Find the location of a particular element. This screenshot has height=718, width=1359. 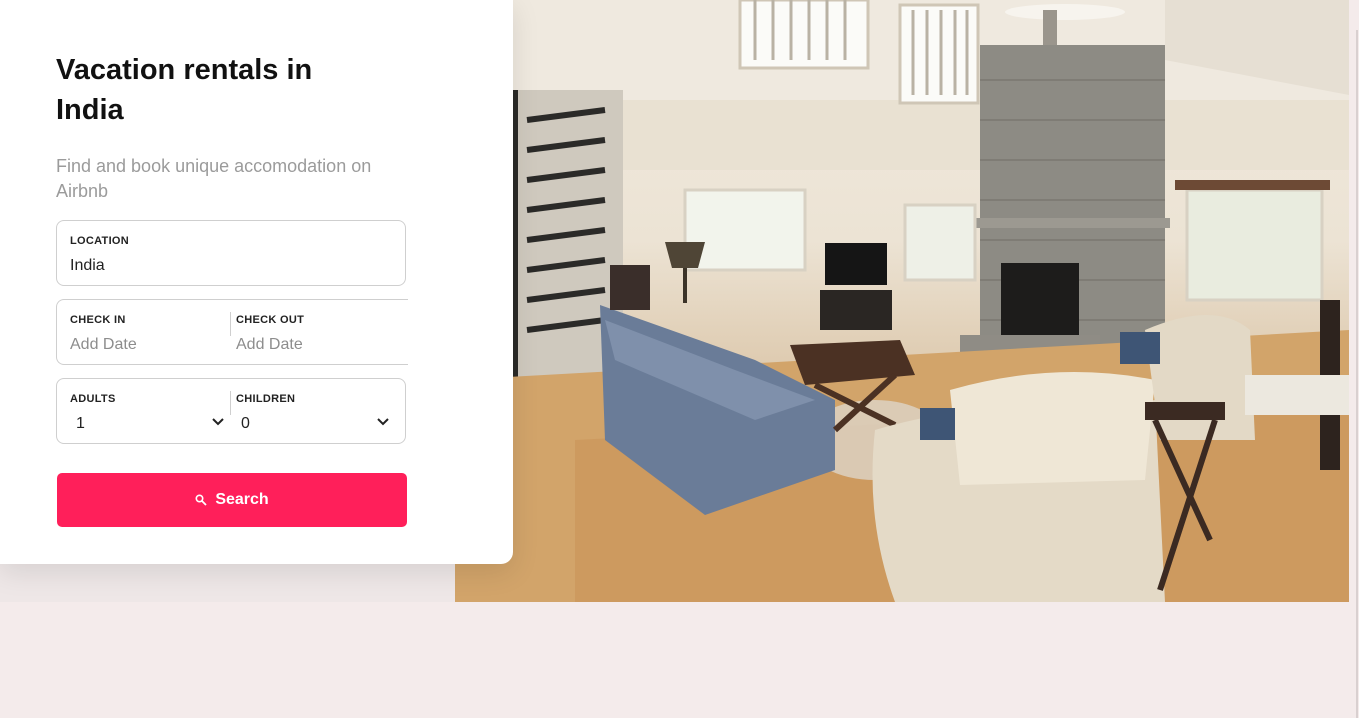

scrollbar-thumb is located at coordinates (1357, 374).